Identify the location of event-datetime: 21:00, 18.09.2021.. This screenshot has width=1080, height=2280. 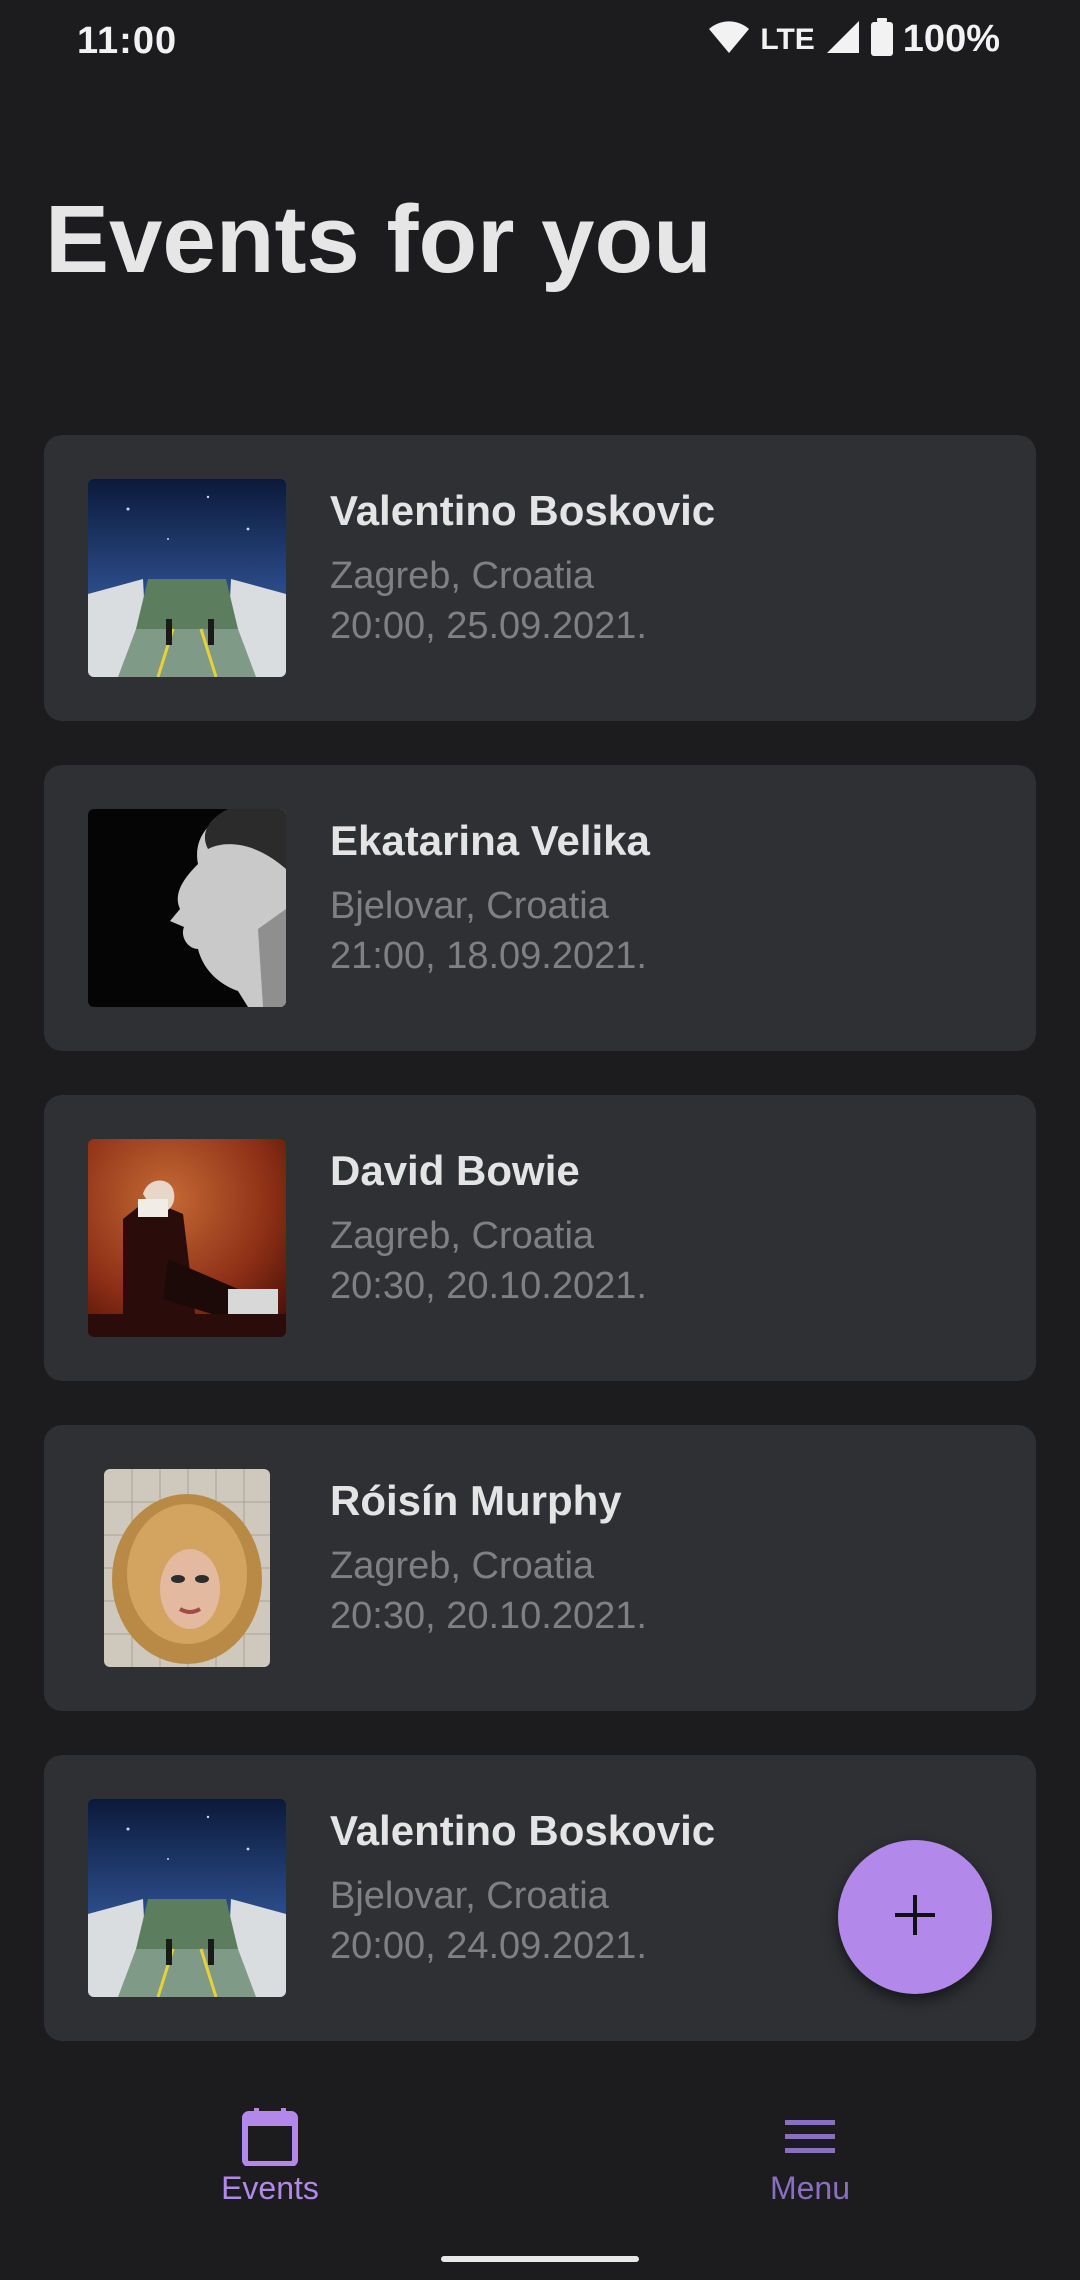
(488, 956).